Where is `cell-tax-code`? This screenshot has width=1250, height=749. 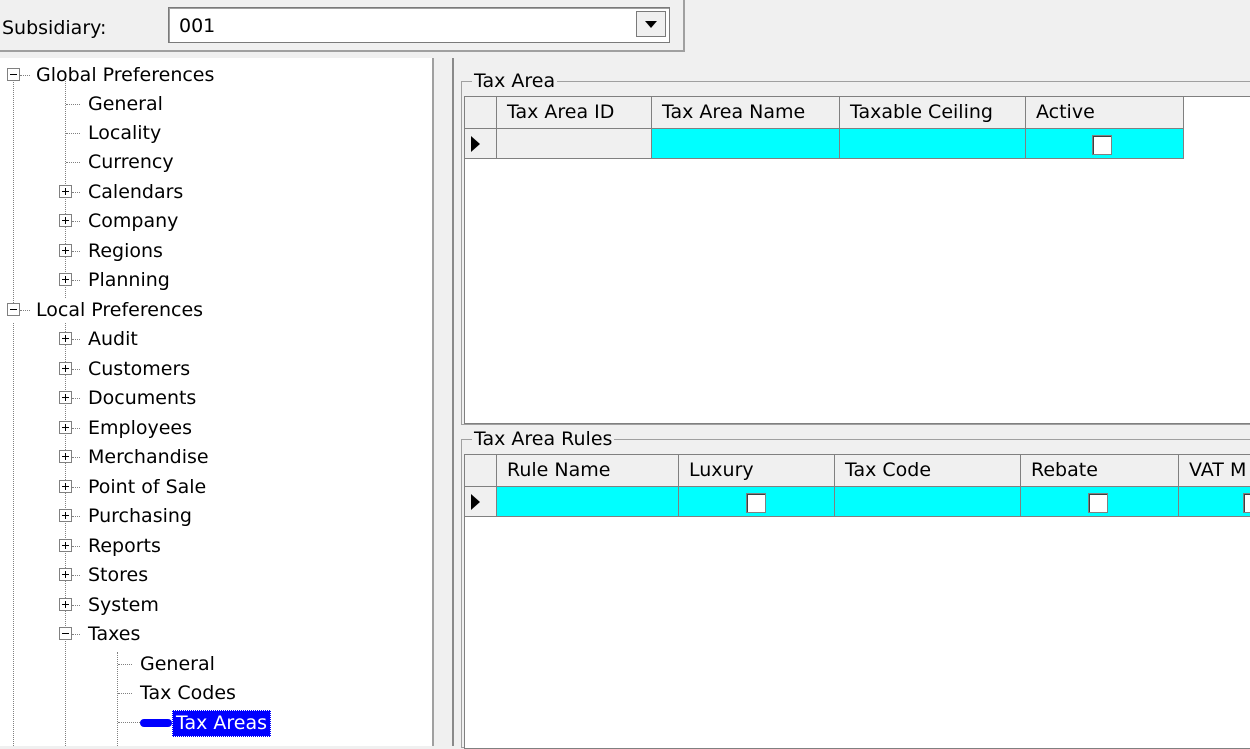 cell-tax-code is located at coordinates (928, 502).